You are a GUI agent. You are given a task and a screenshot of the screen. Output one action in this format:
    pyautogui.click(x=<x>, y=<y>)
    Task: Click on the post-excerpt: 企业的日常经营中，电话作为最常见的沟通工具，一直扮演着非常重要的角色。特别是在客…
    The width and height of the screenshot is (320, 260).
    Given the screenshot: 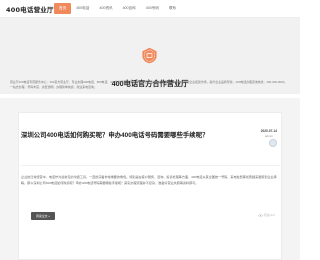 What is the action you would take?
    pyautogui.click(x=149, y=180)
    